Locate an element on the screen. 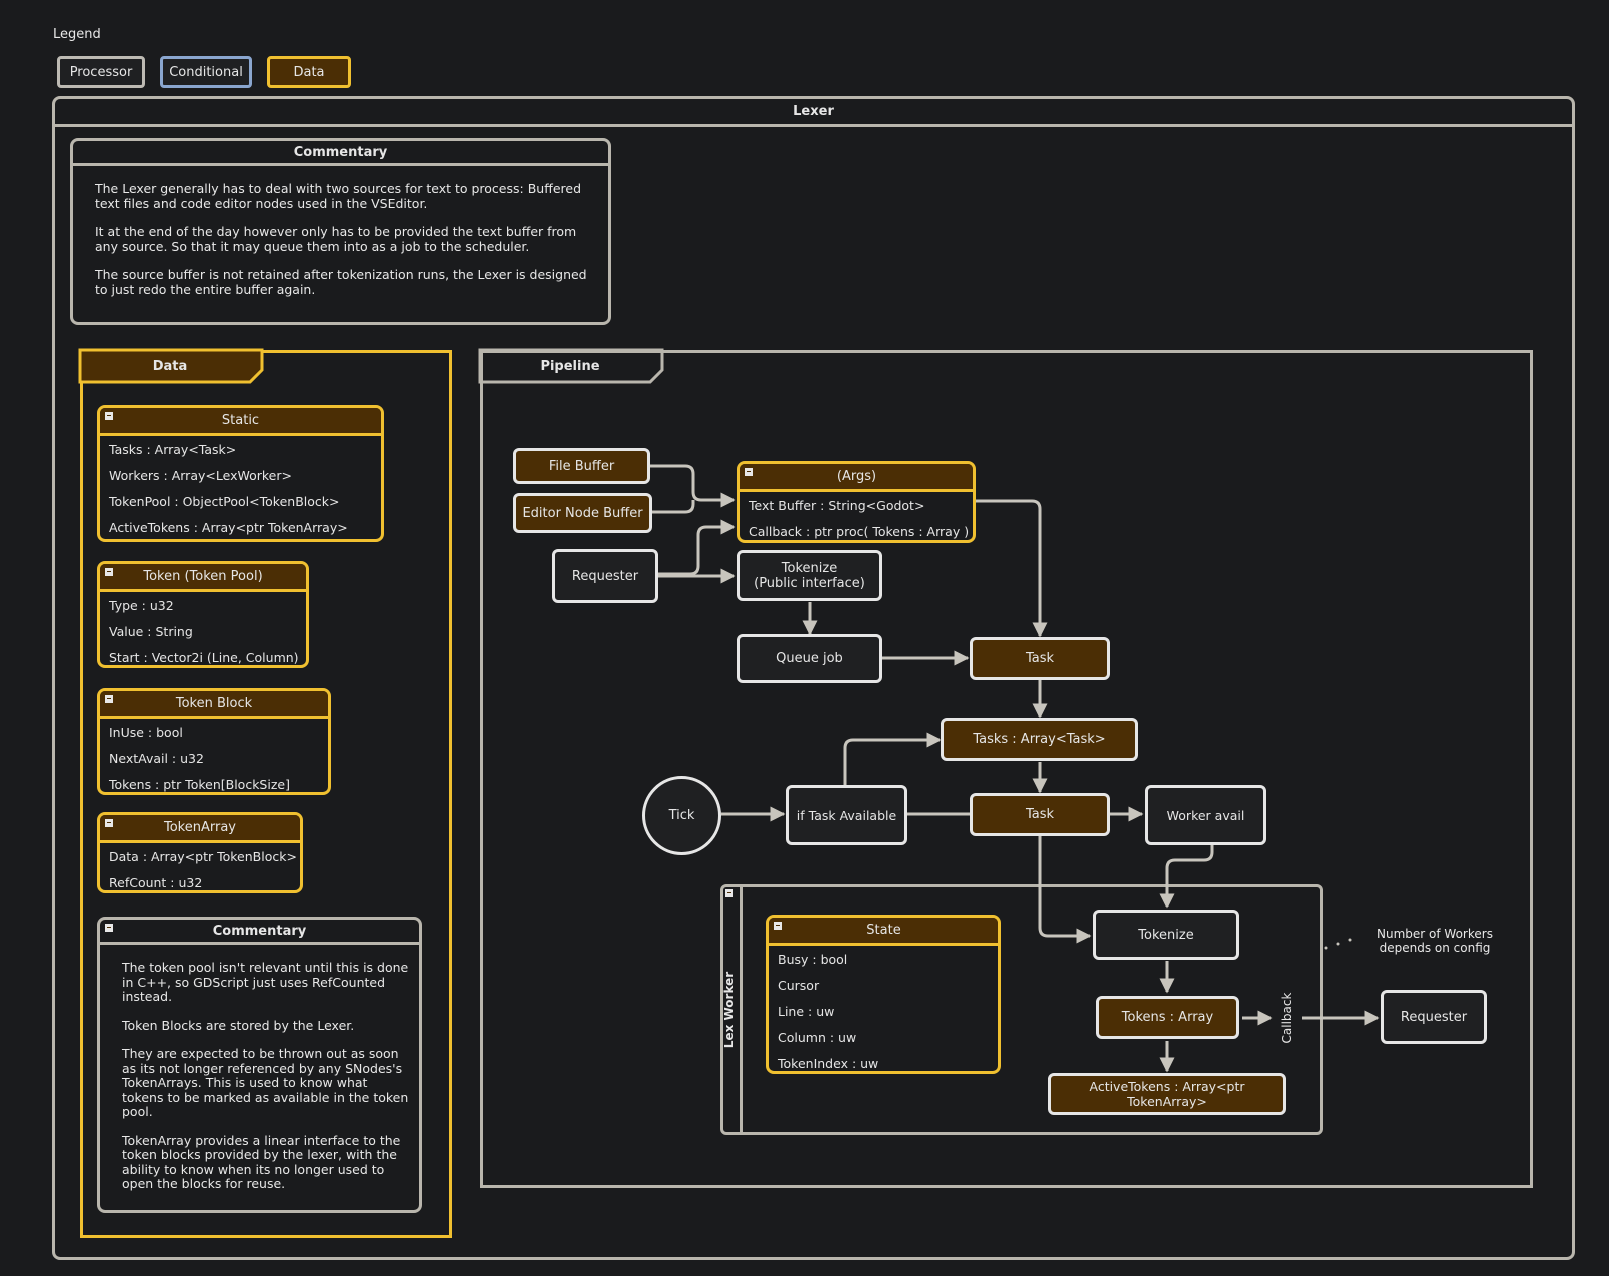 Image resolution: width=1609 pixels, height=1276 pixels. callback-label: Callback is located at coordinates (1287, 1018).